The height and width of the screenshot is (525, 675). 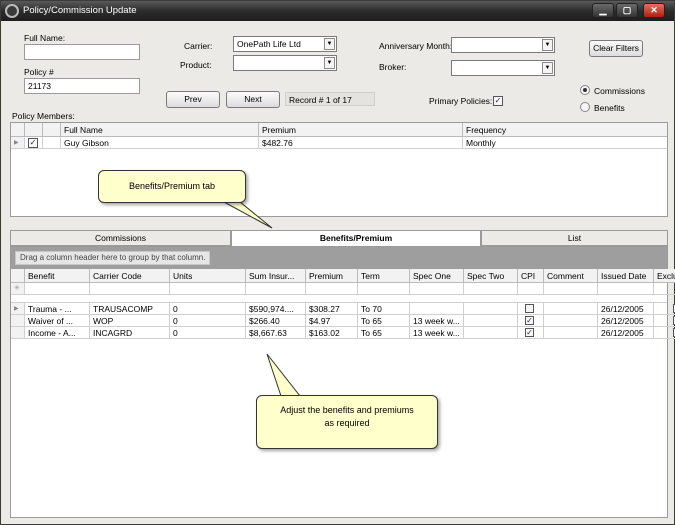 I want to click on premium-cell: $4.97, so click(x=332, y=321).